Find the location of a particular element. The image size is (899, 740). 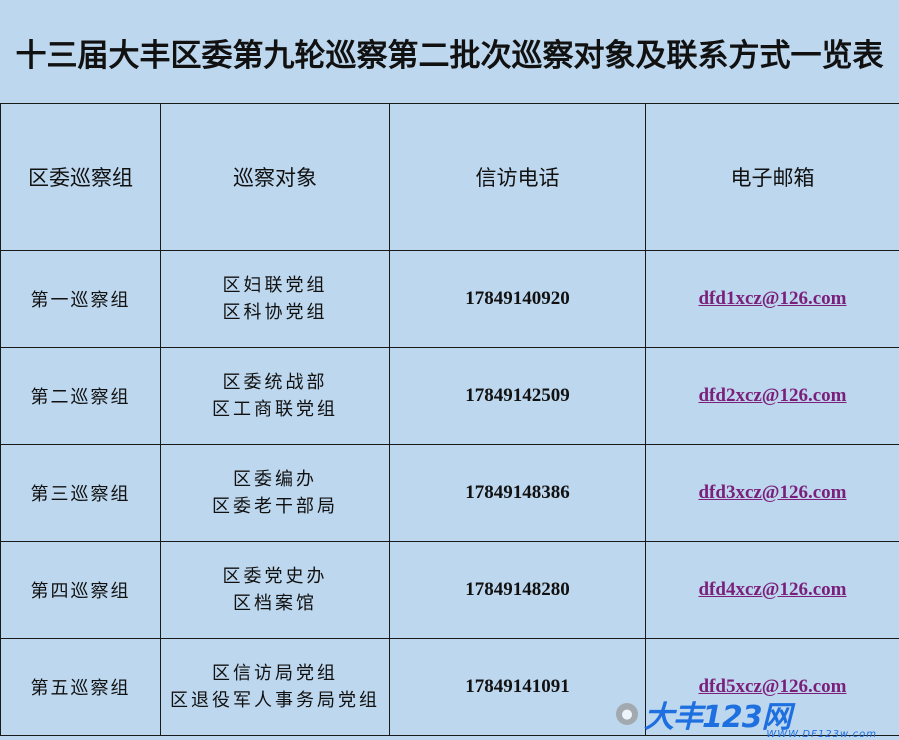

email-link: dfd2xcz@126.com is located at coordinates (772, 395).